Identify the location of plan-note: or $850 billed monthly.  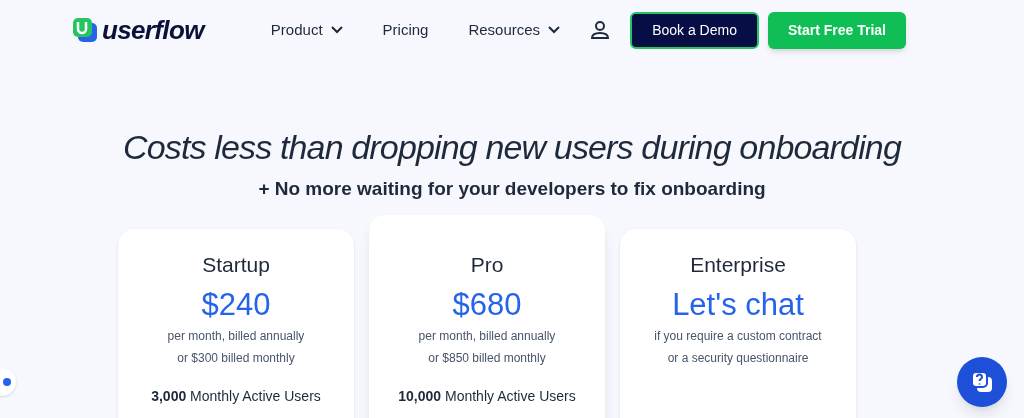
(487, 358).